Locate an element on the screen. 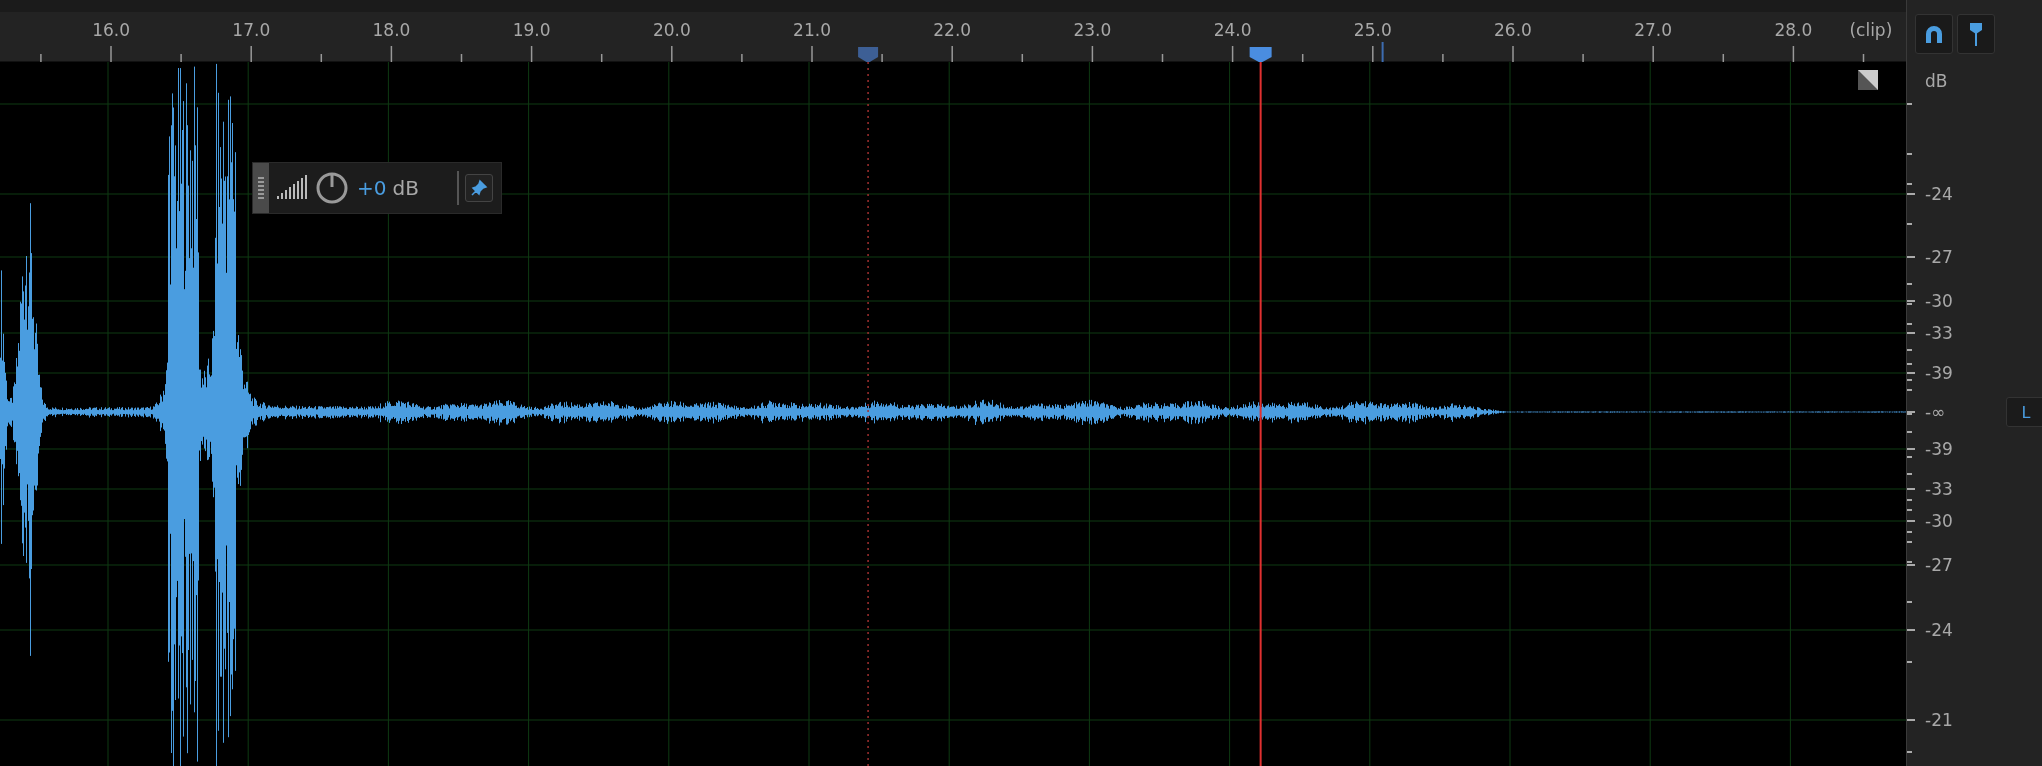 This screenshot has width=2042, height=766. pin-icon is located at coordinates (479, 188).